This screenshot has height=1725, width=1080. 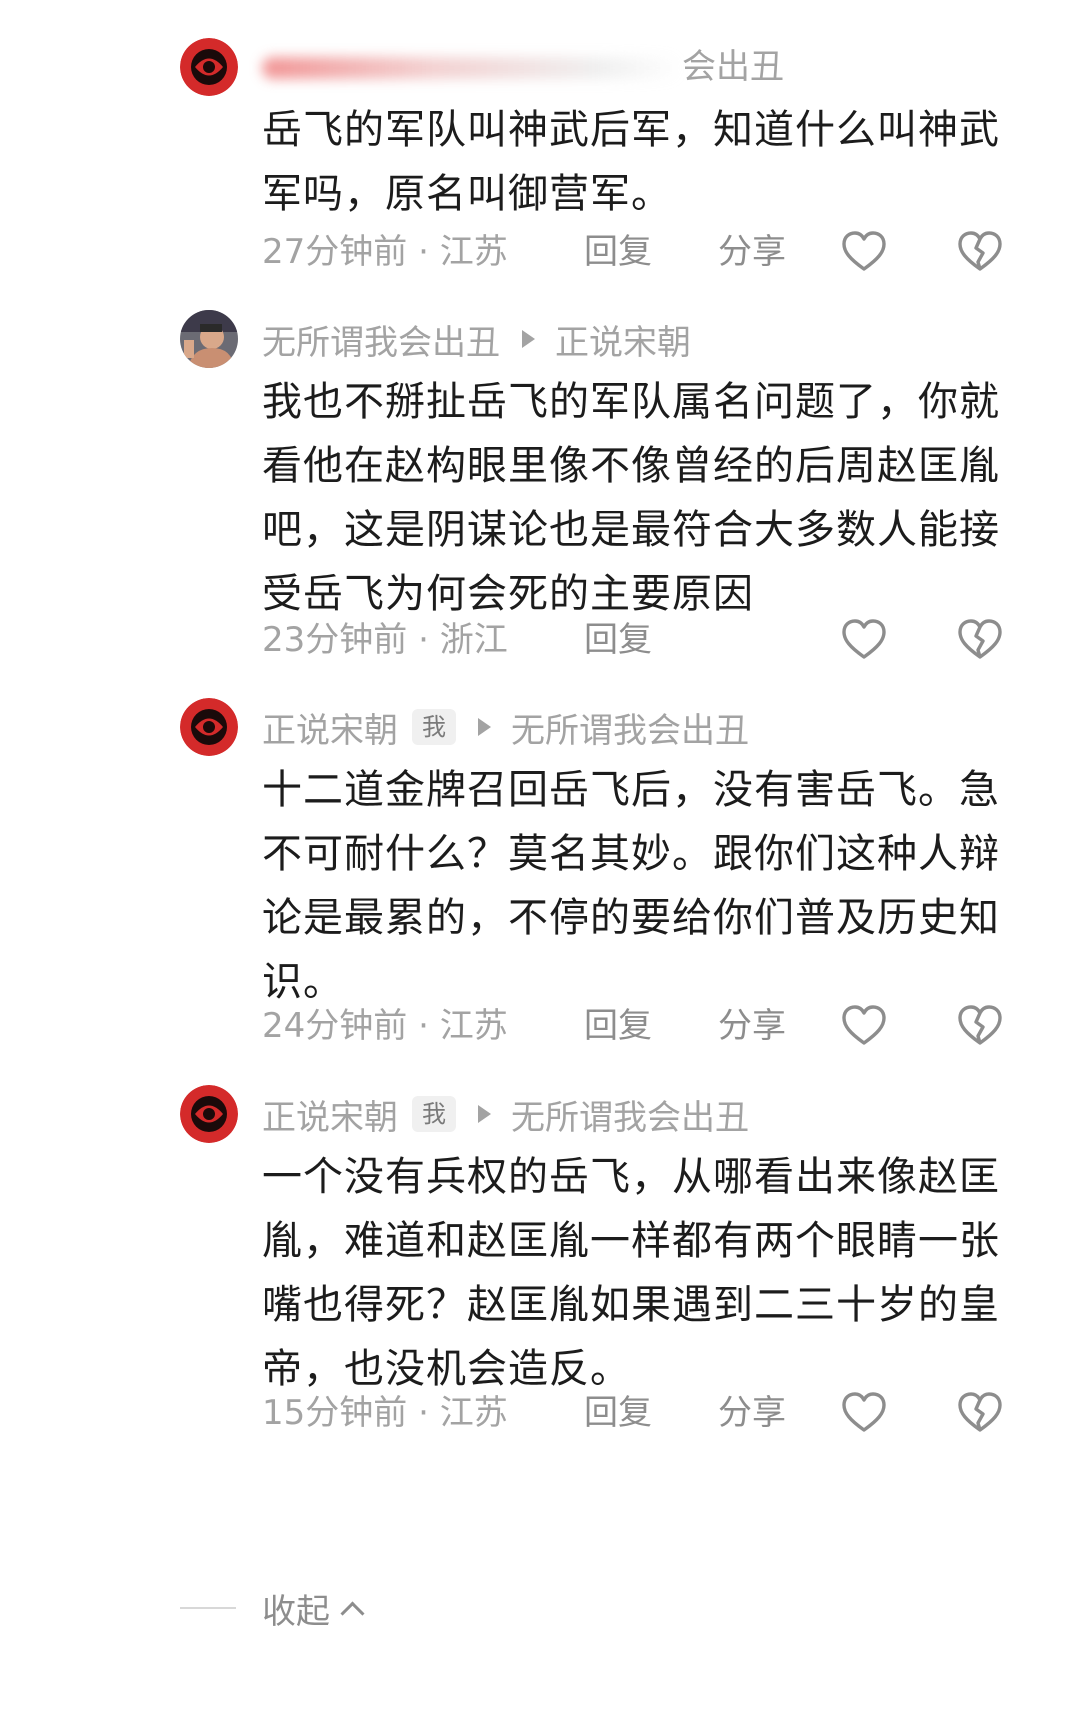 I want to click on comment-location: 浙江, so click(x=473, y=640).